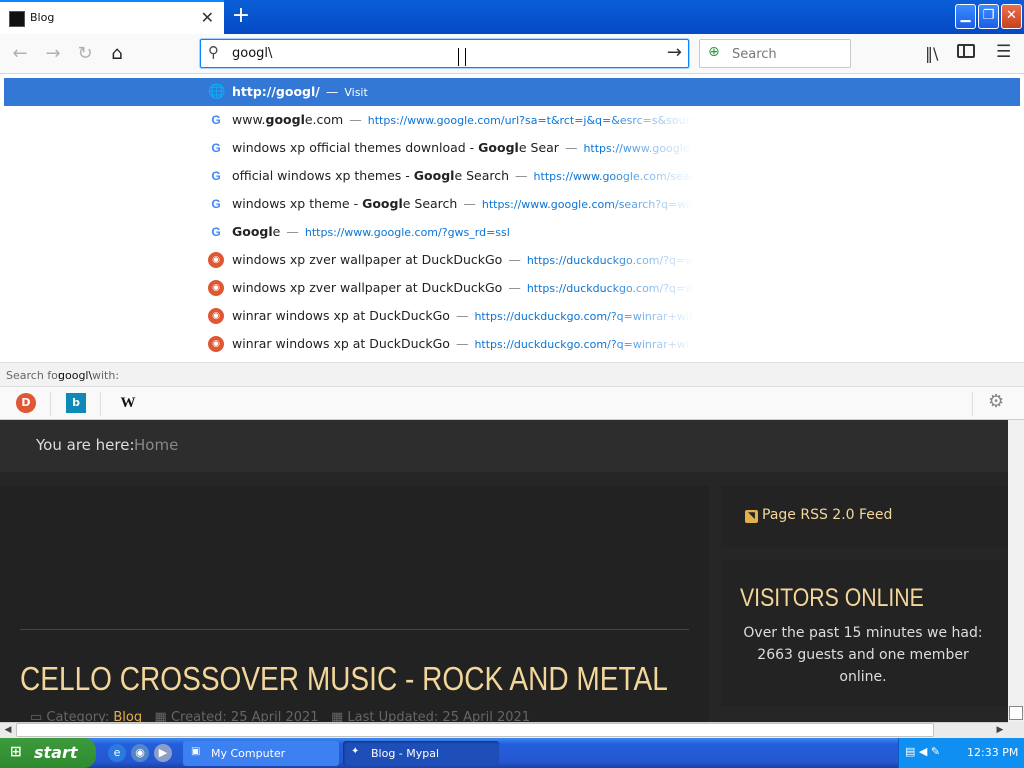 This screenshot has height=768, width=1024. I want to click on horizontal-scroll-thumb, so click(475, 730).